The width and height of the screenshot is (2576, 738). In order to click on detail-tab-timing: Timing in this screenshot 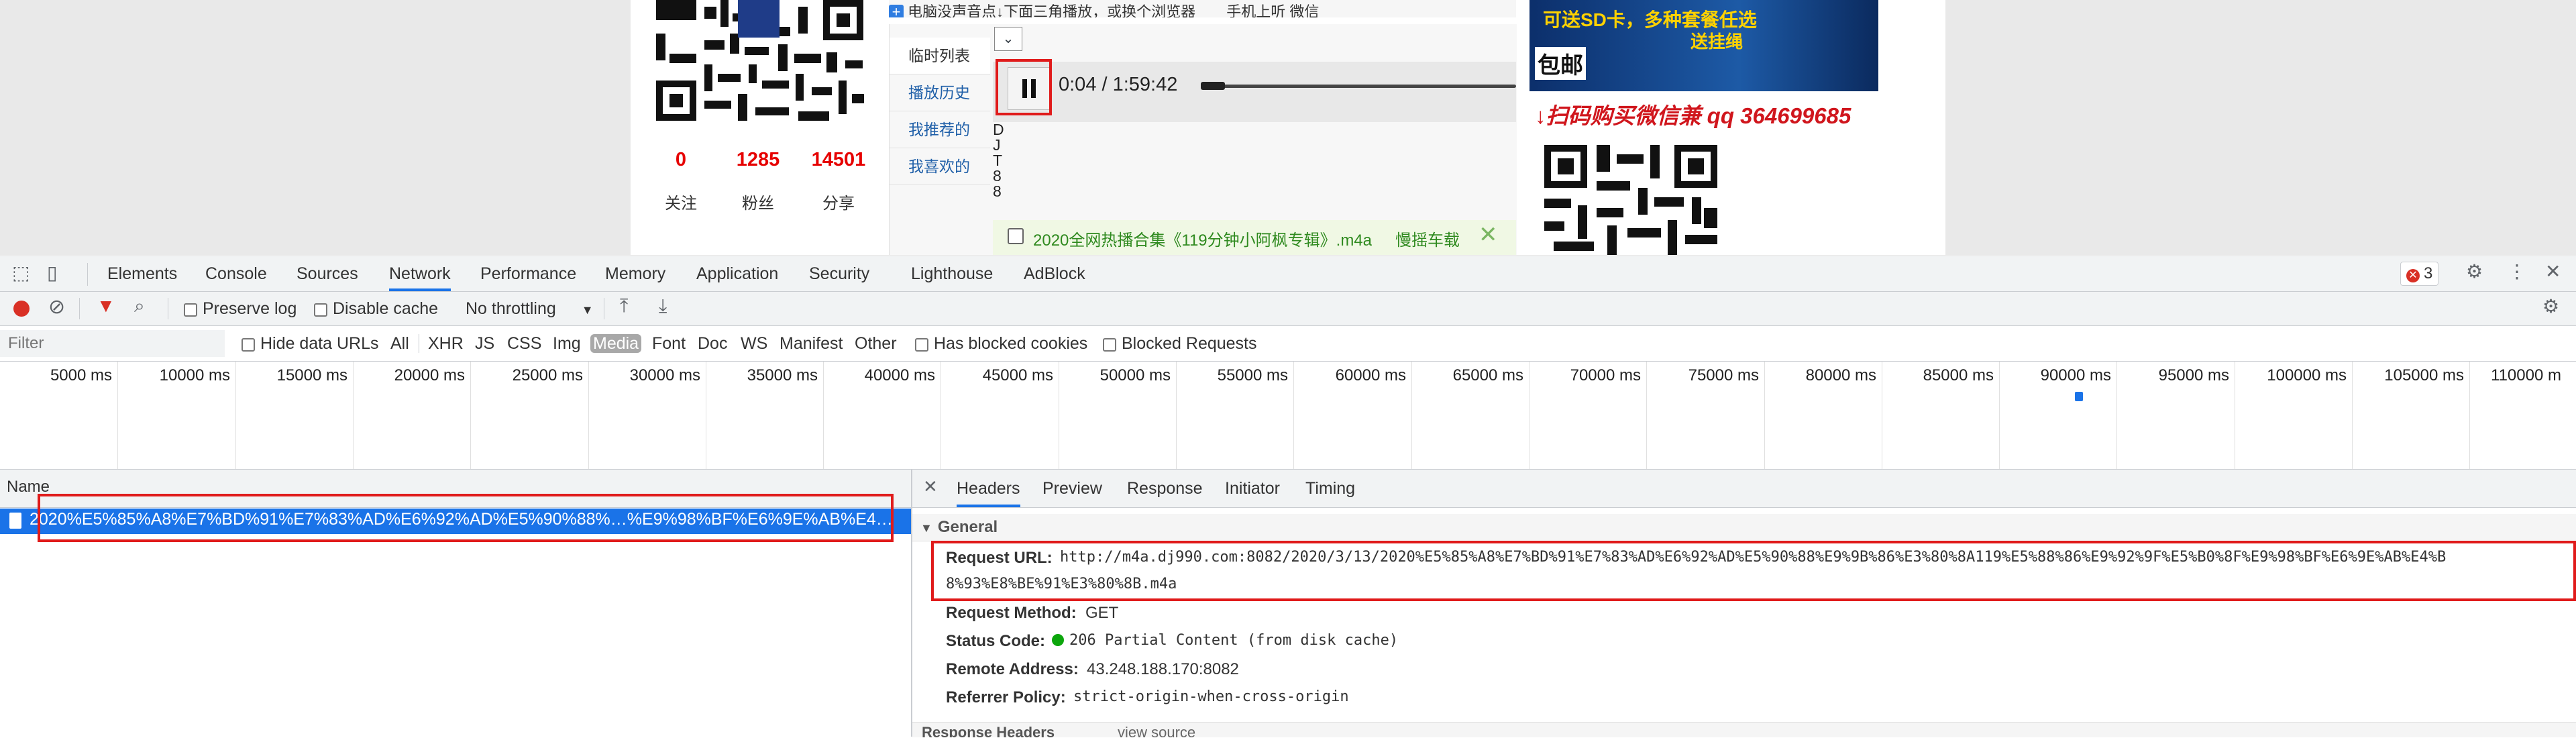, I will do `click(1330, 488)`.